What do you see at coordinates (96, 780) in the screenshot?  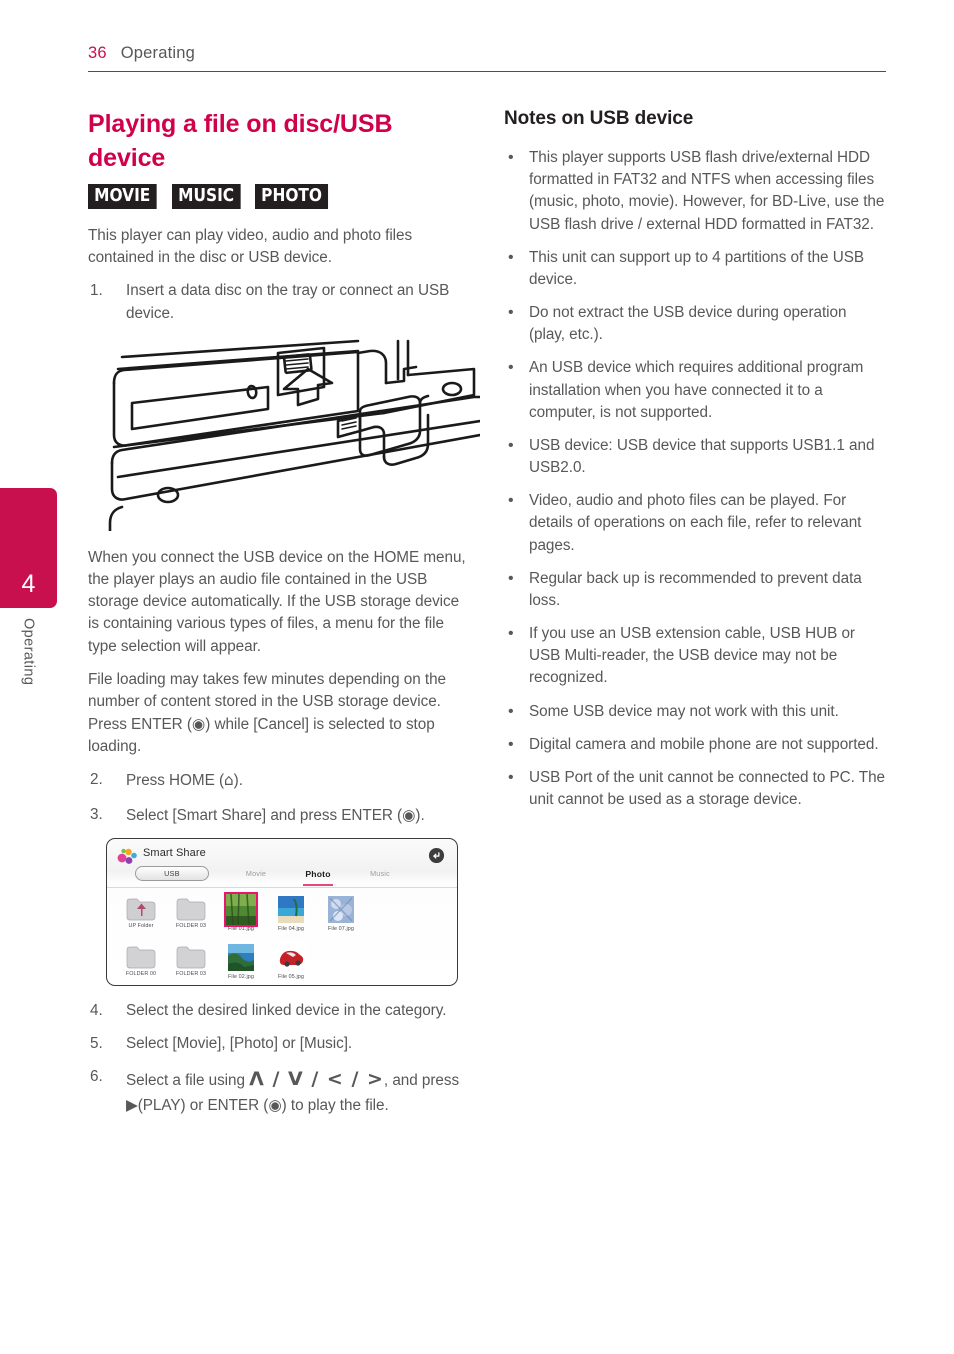 I see `step-2-number: 2.` at bounding box center [96, 780].